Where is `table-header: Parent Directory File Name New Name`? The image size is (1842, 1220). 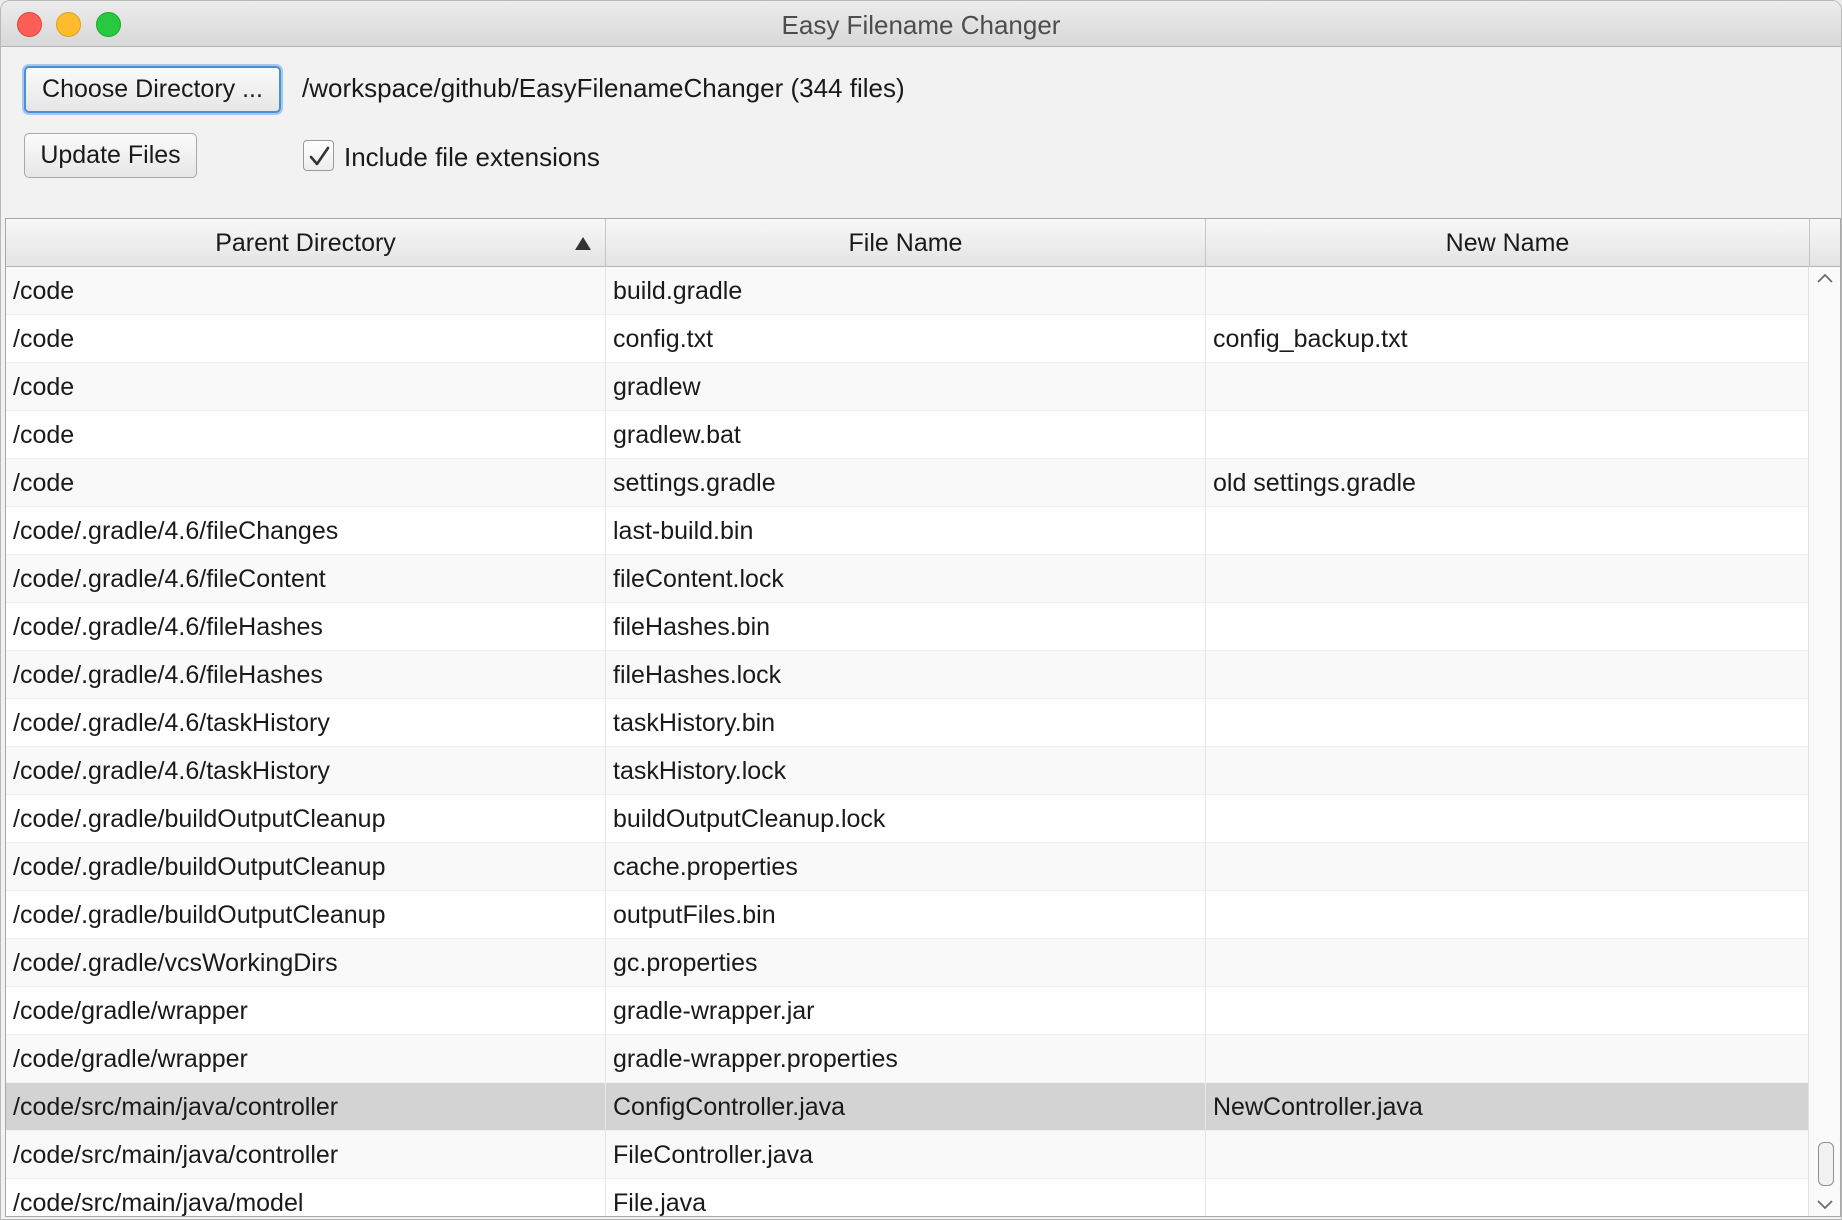 table-header: Parent Directory File Name New Name is located at coordinates (923, 243).